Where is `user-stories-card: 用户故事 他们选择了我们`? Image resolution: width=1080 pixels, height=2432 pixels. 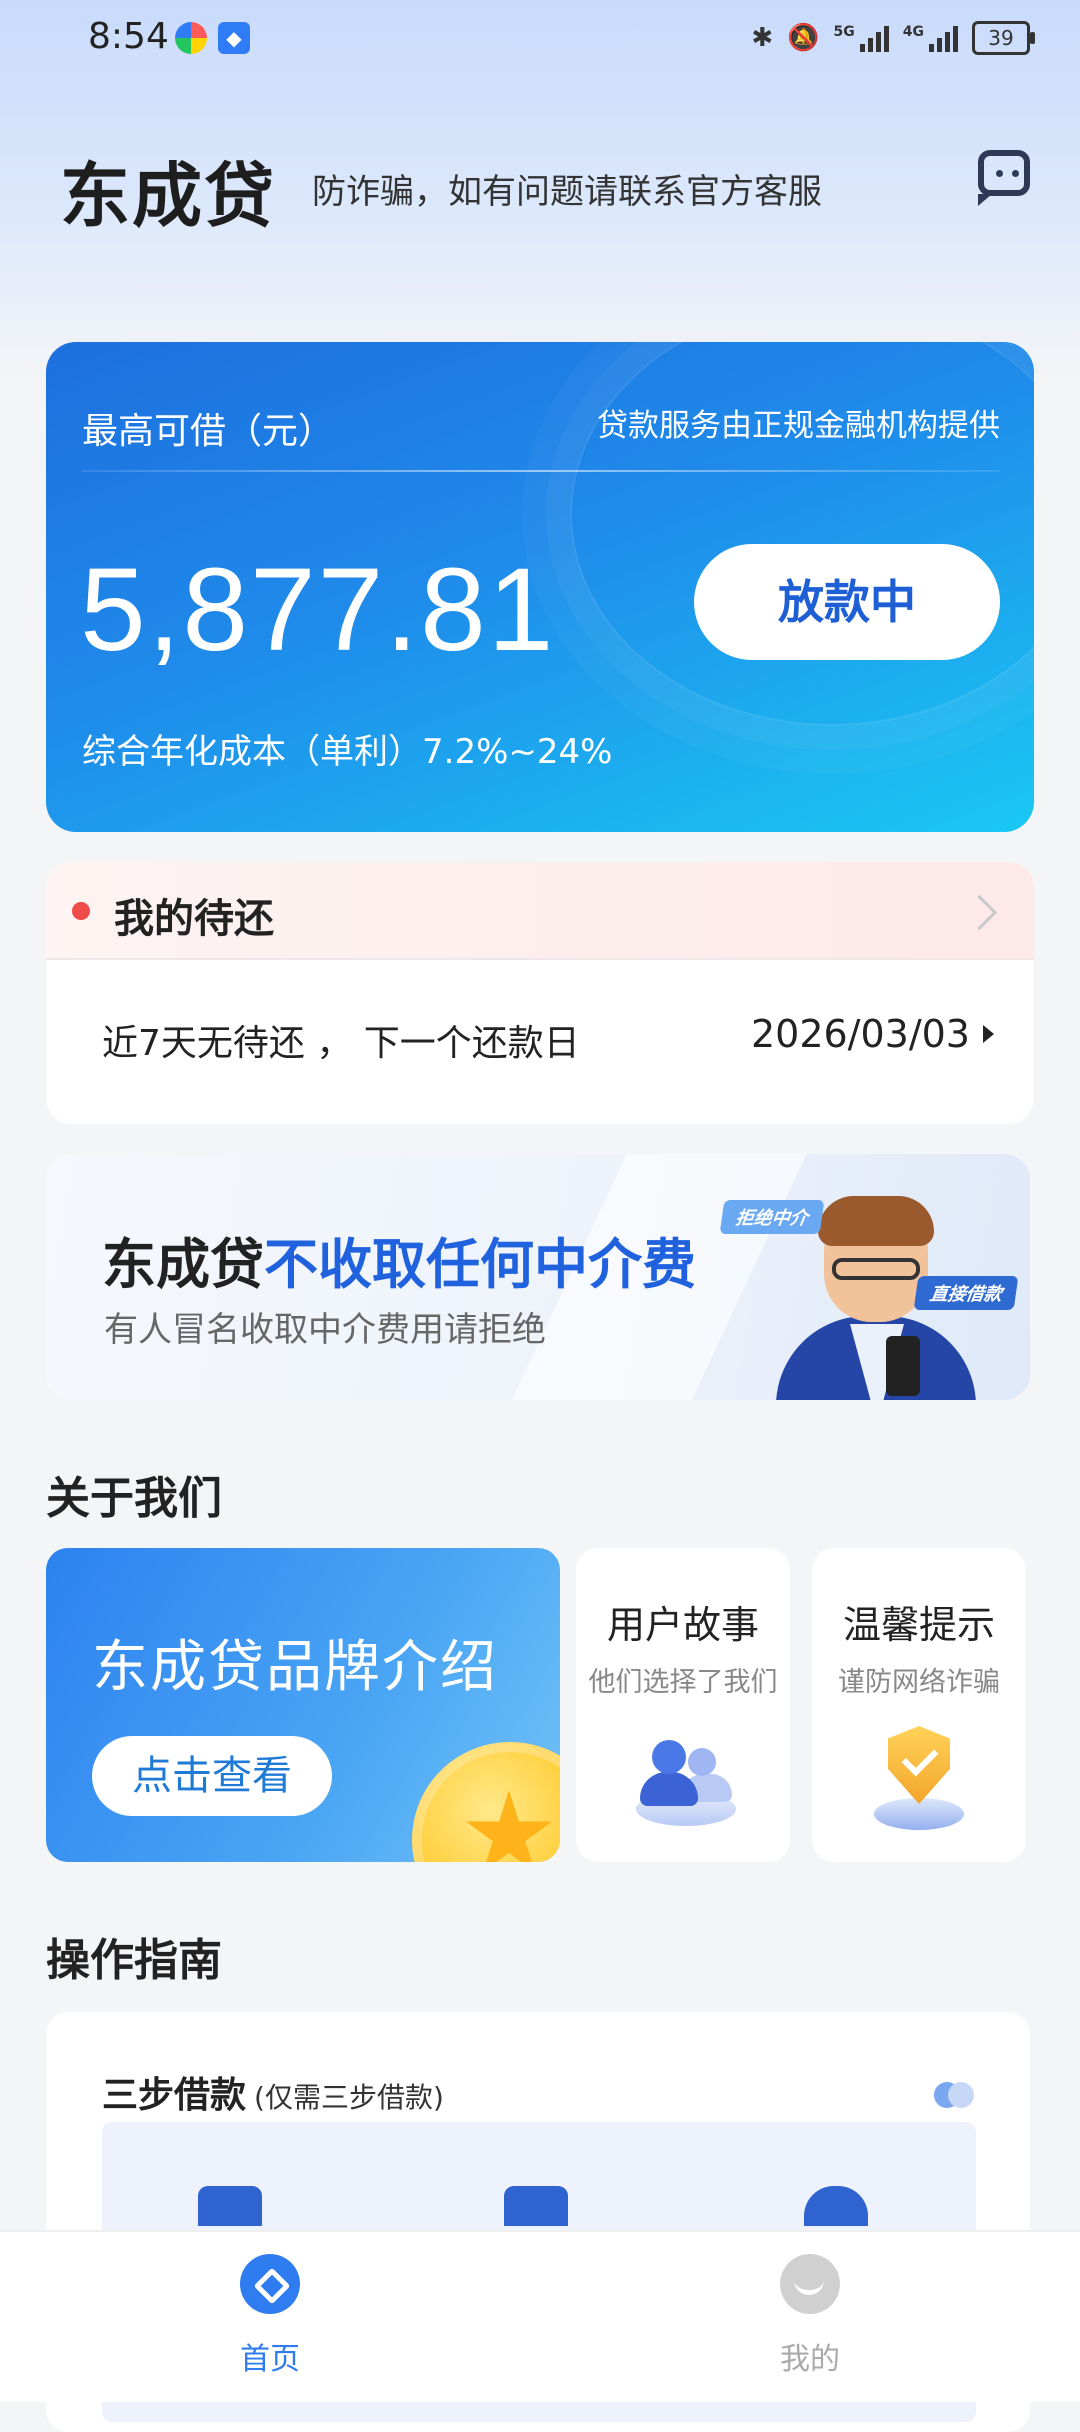 user-stories-card: 用户故事 他们选择了我们 is located at coordinates (683, 1705).